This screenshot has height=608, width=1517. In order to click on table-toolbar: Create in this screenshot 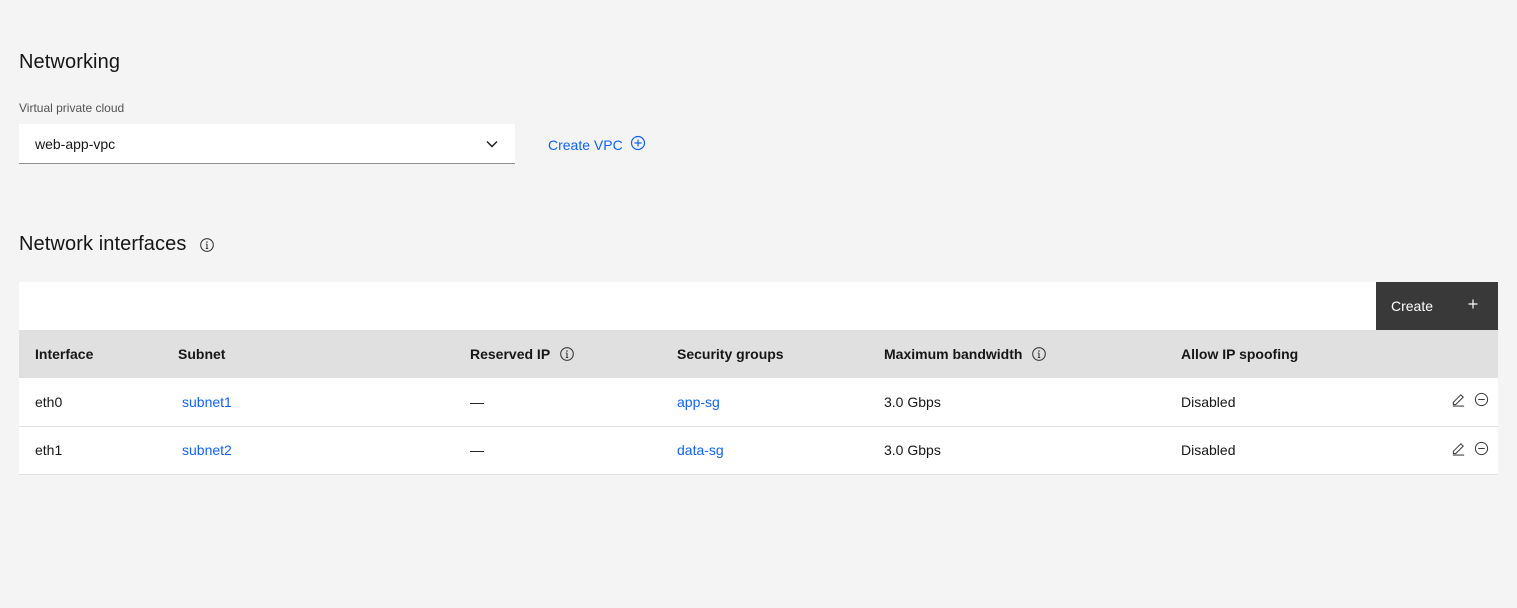, I will do `click(758, 306)`.